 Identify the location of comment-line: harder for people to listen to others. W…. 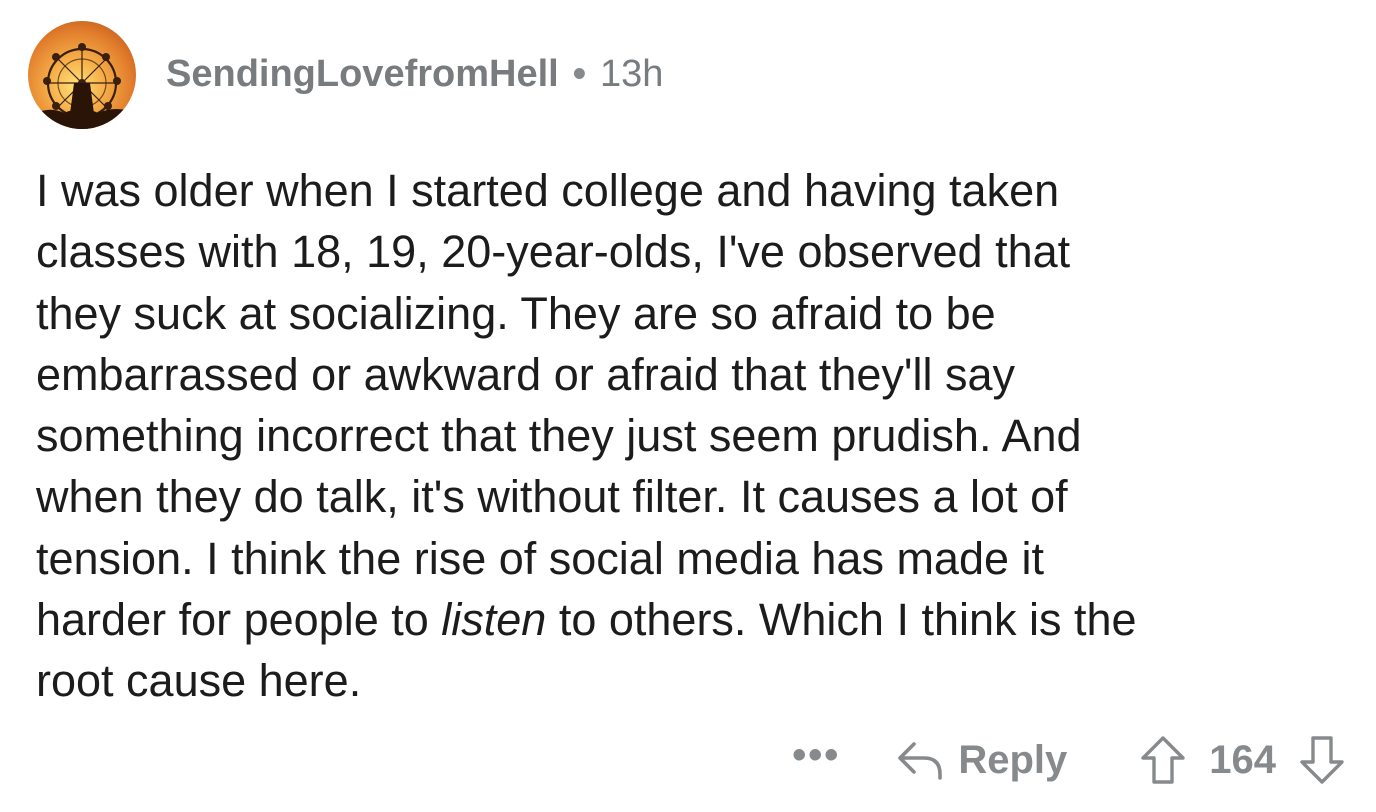
(696, 619).